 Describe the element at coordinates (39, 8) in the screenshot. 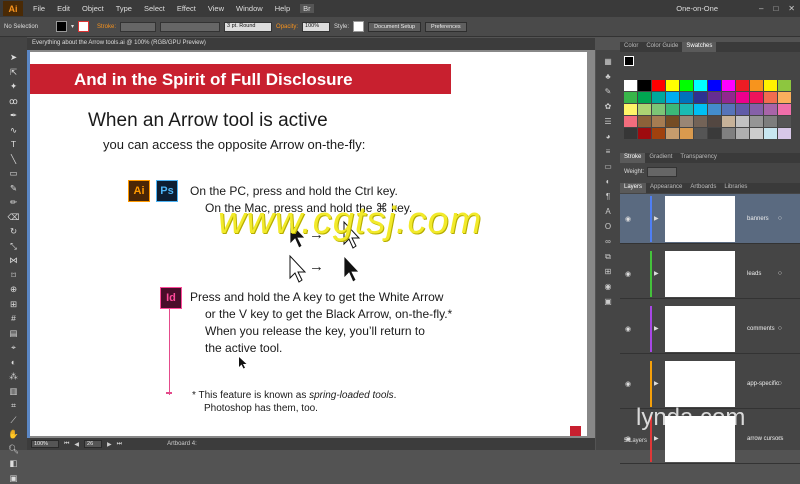

I see `menu-file: File` at that location.